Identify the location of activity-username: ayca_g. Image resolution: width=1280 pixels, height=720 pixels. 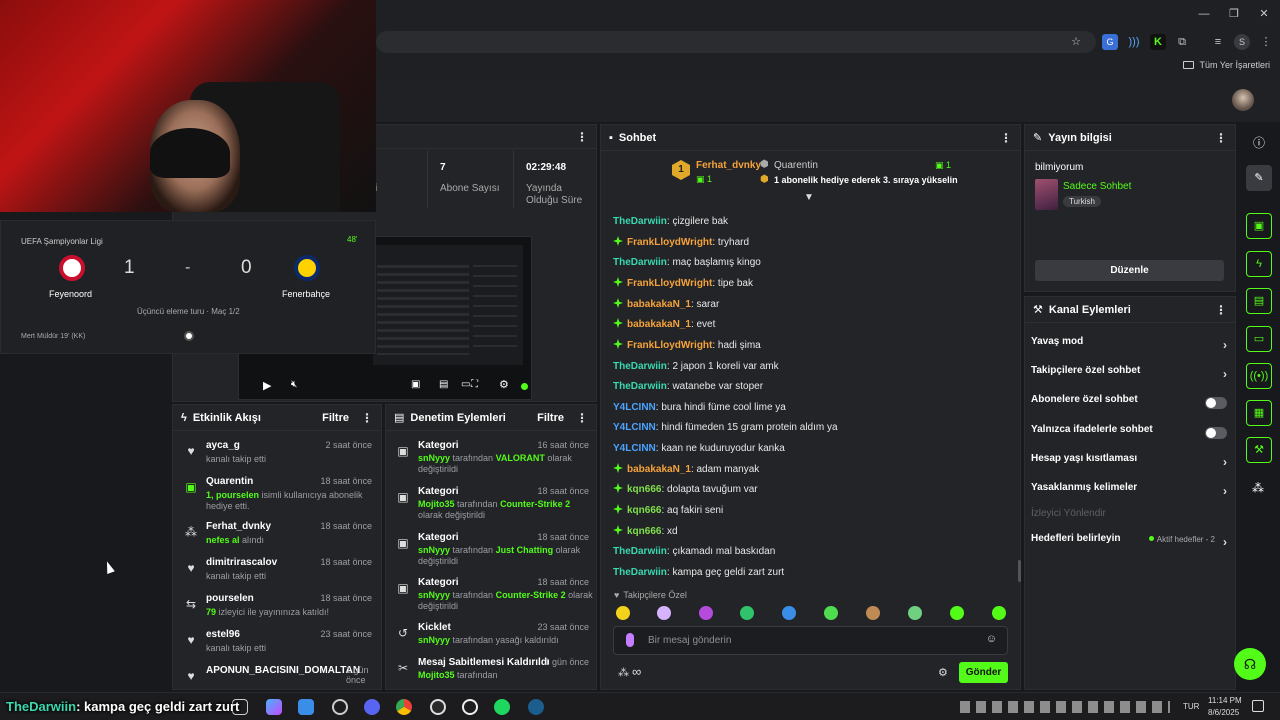
(223, 445).